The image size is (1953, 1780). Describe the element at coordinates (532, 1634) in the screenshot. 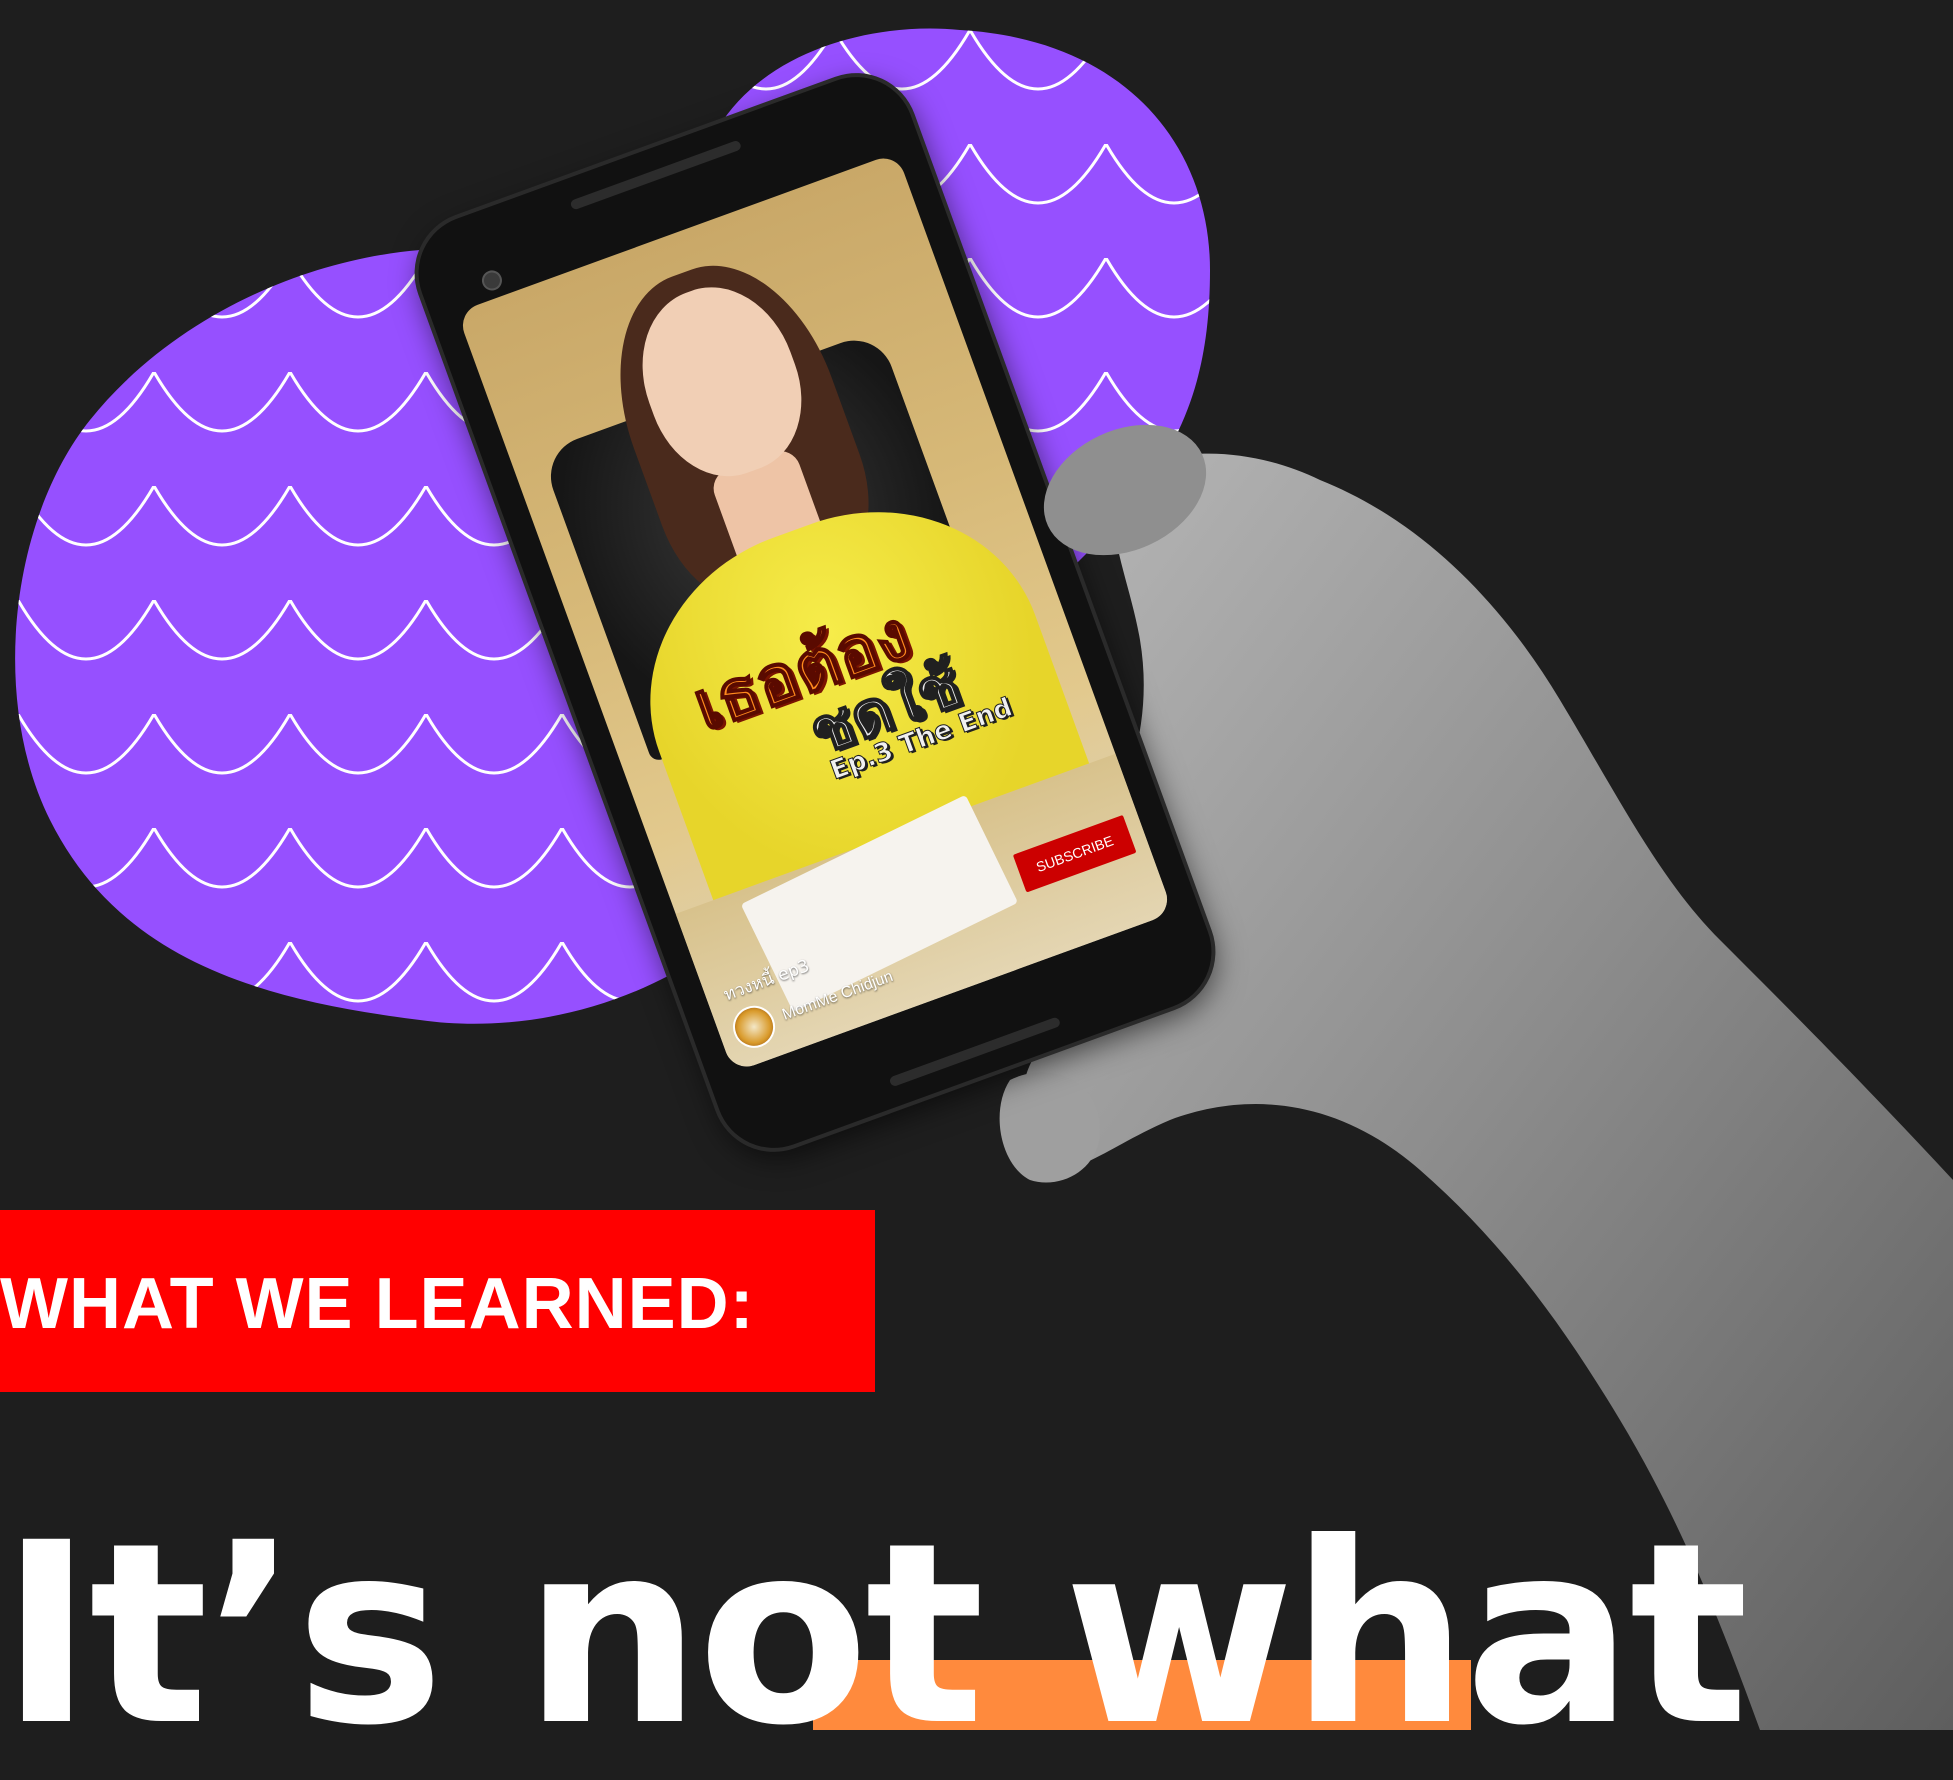

I see `headline-part1: It’s not` at that location.